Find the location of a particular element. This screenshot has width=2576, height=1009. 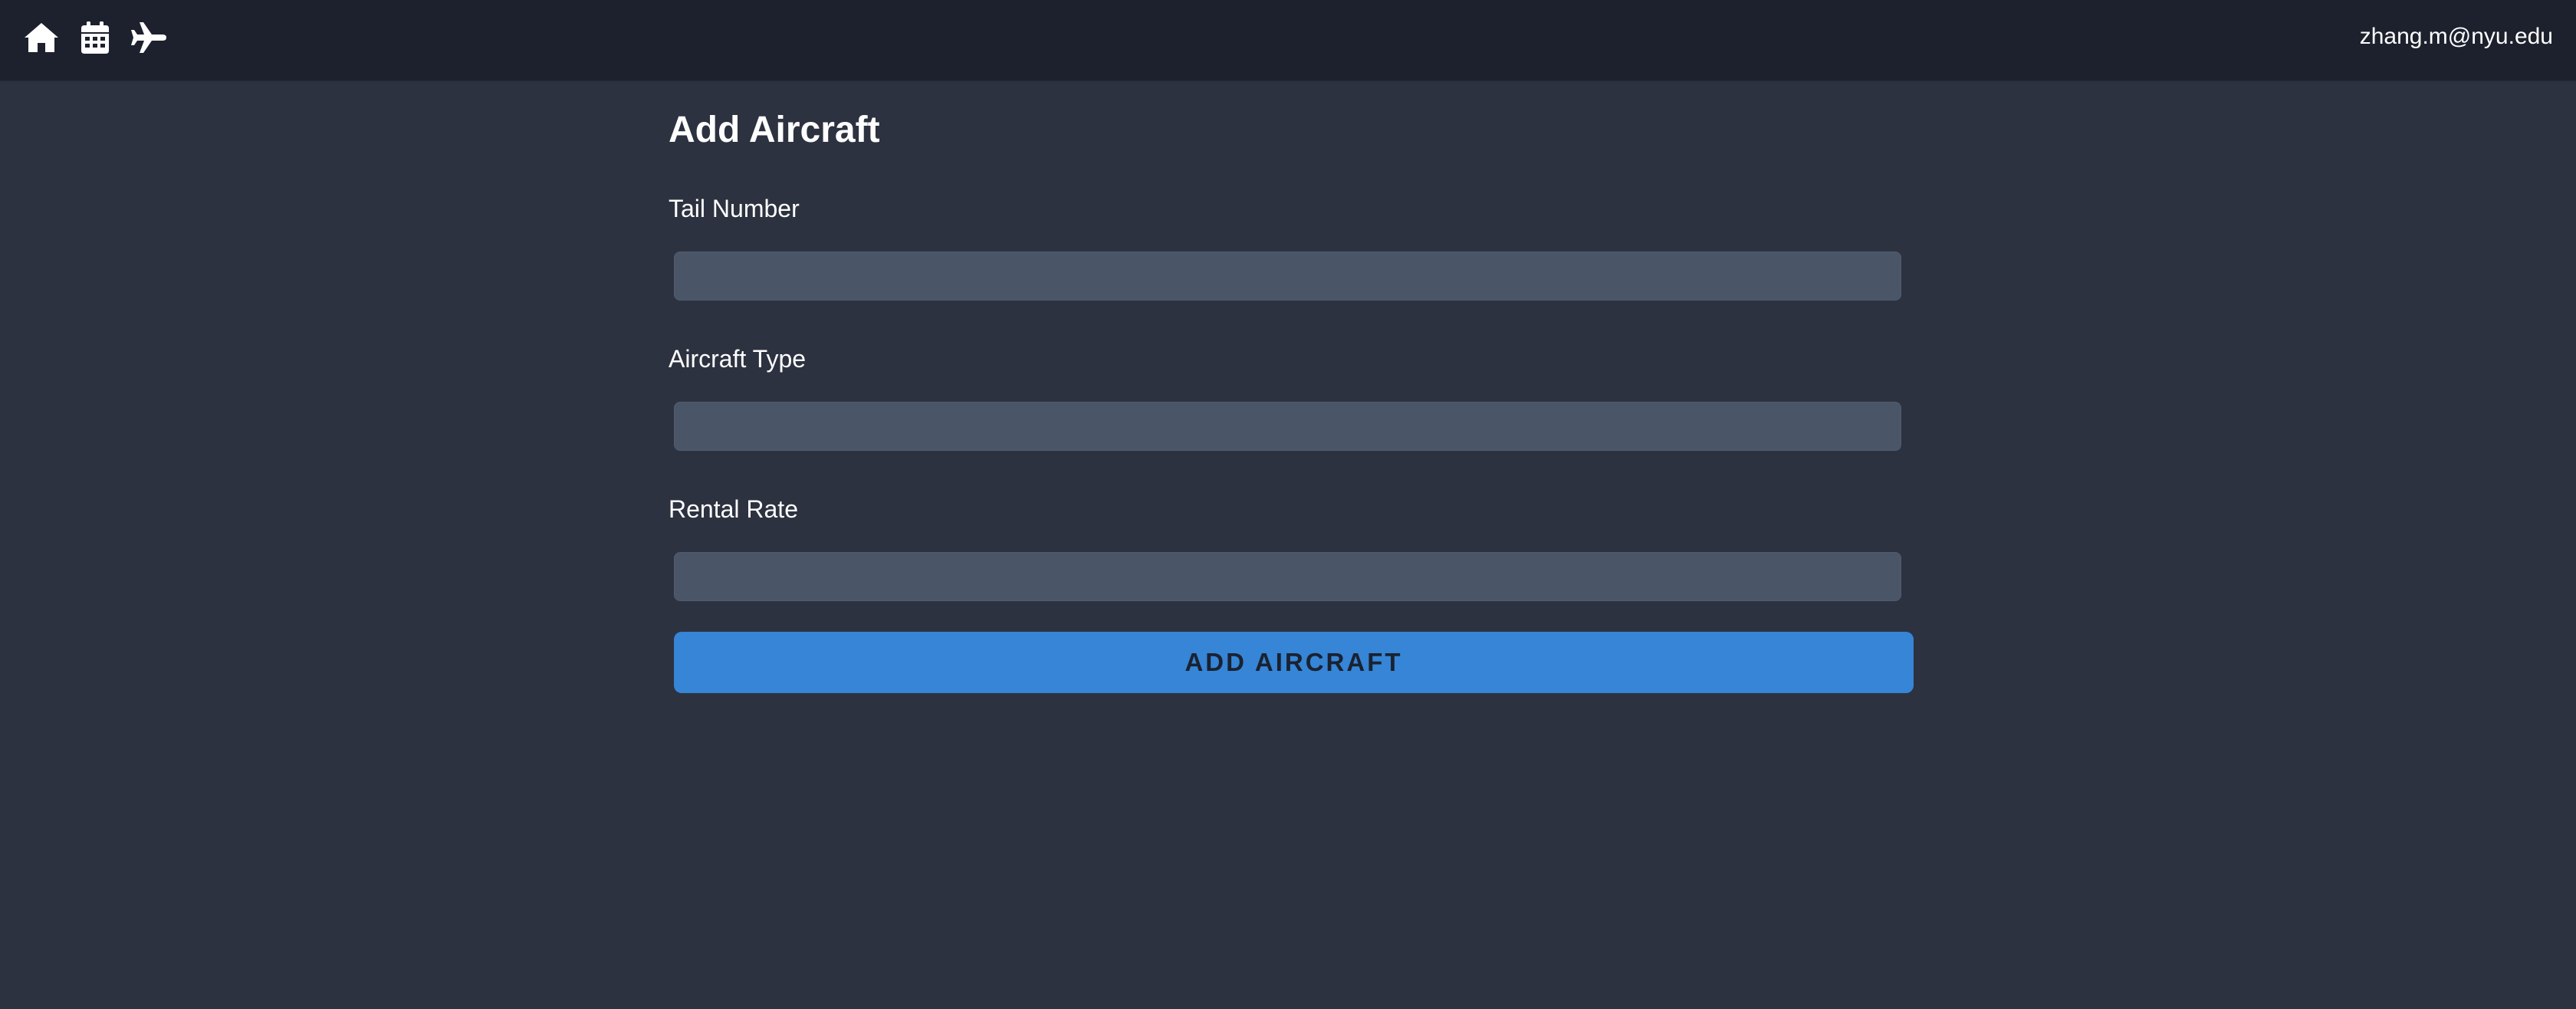

user-email: zhang.m@nyu.edu is located at coordinates (2456, 37).